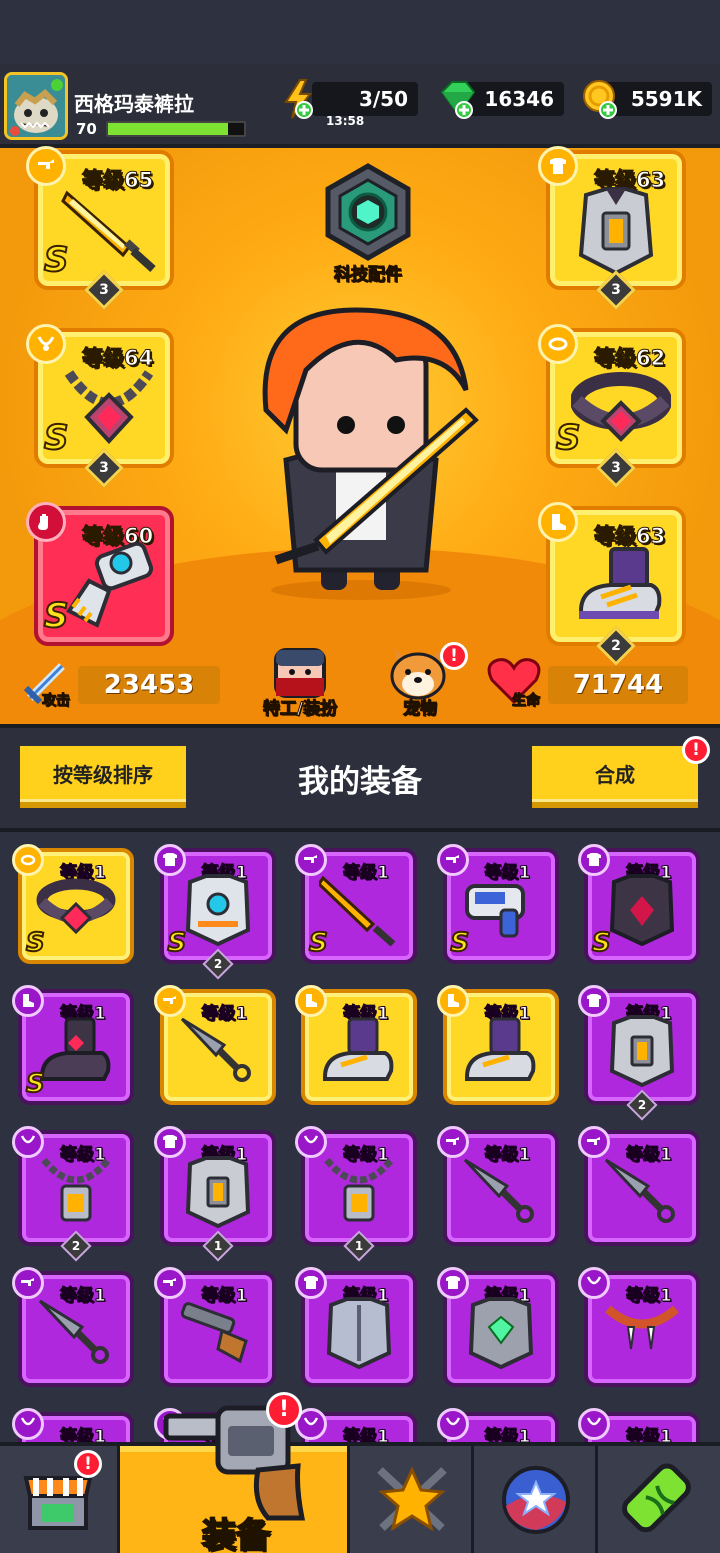 Image resolution: width=720 pixels, height=1553 pixels. What do you see at coordinates (60, 1499) in the screenshot?
I see `nav-tab-shop: !` at bounding box center [60, 1499].